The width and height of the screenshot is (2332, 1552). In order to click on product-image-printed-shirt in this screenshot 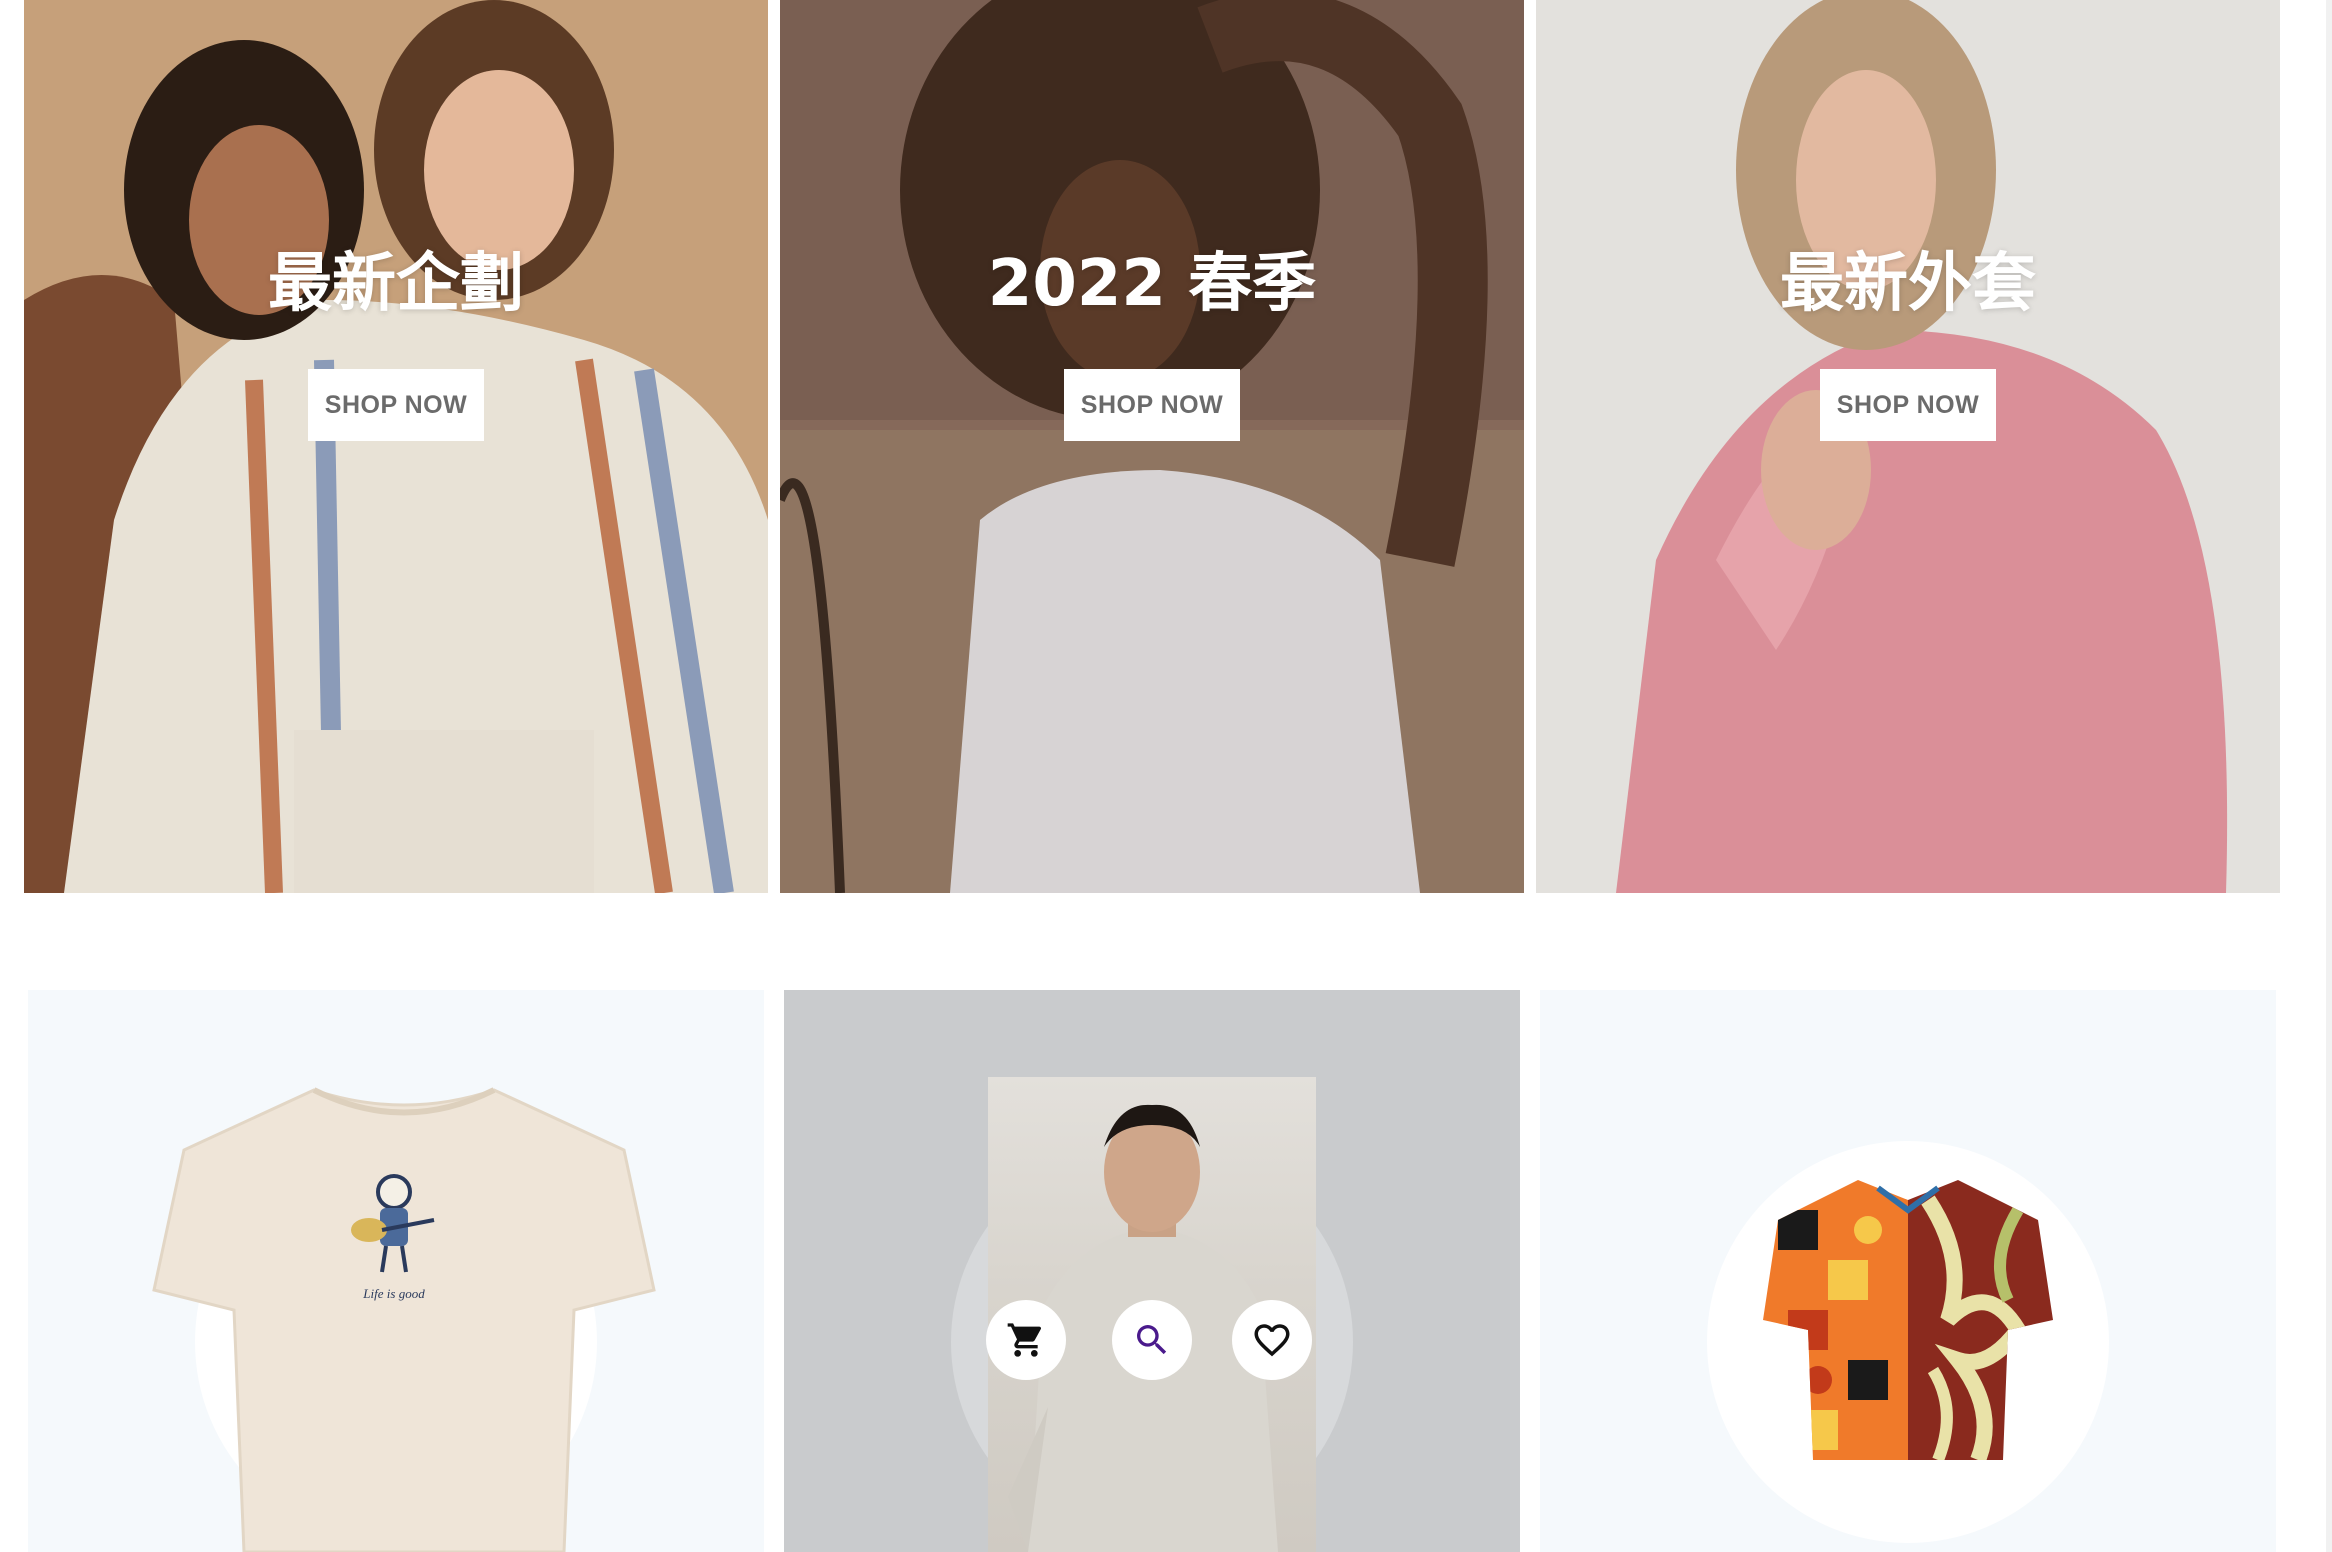, I will do `click(1908, 1320)`.